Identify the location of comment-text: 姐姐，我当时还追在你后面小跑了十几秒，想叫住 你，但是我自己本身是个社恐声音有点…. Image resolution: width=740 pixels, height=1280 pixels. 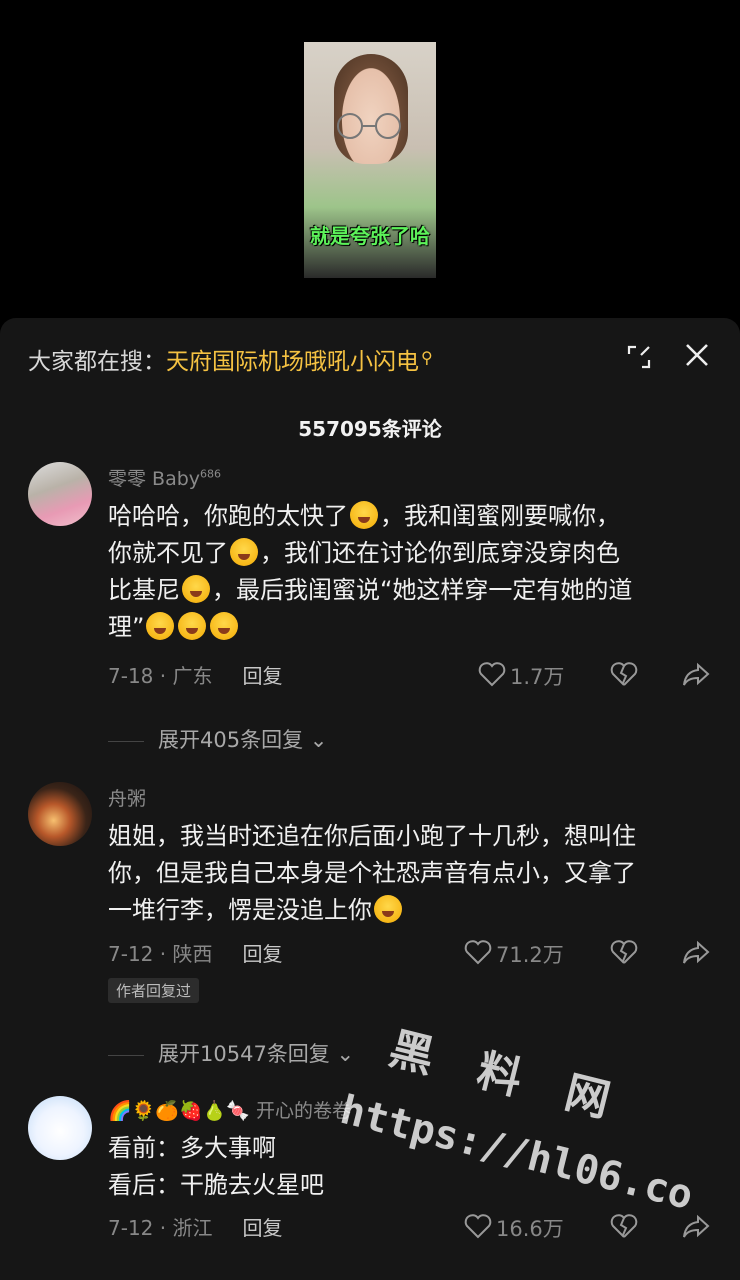
(372, 873).